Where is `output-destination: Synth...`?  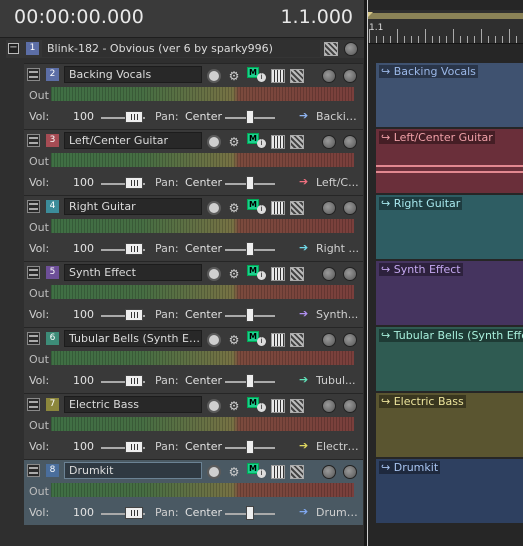
output-destination: Synth... is located at coordinates (338, 314).